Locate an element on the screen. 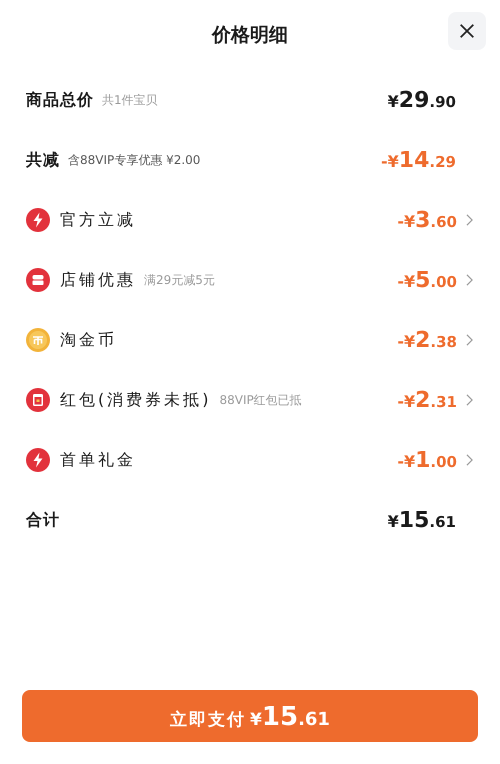 The image size is (500, 764). amount-text: -¥5.00 is located at coordinates (427, 280).